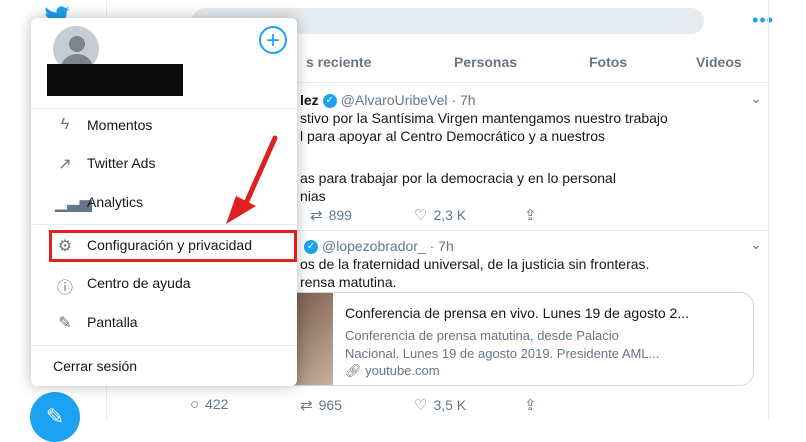 The image size is (806, 442). What do you see at coordinates (450, 405) in the screenshot?
I see `like-count: 3,5 K` at bounding box center [450, 405].